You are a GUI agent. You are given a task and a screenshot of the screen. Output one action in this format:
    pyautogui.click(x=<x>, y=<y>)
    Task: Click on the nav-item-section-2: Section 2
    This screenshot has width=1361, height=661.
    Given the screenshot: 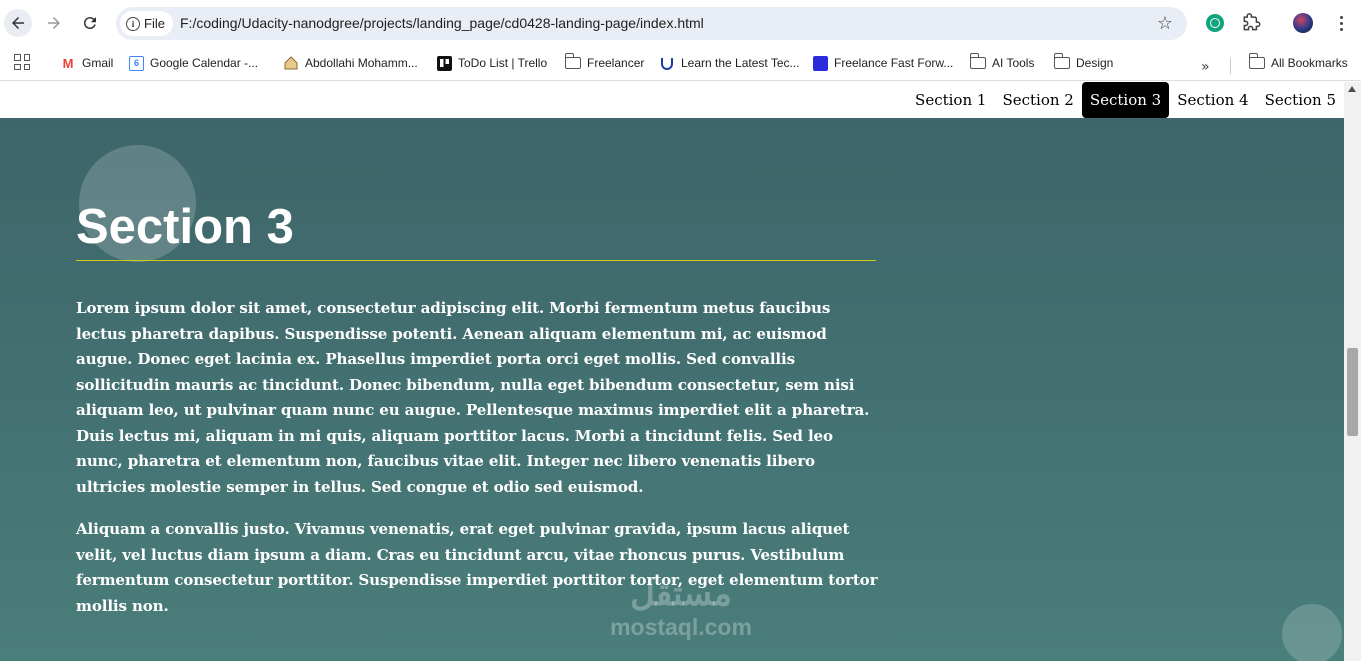 What is the action you would take?
    pyautogui.click(x=1037, y=100)
    